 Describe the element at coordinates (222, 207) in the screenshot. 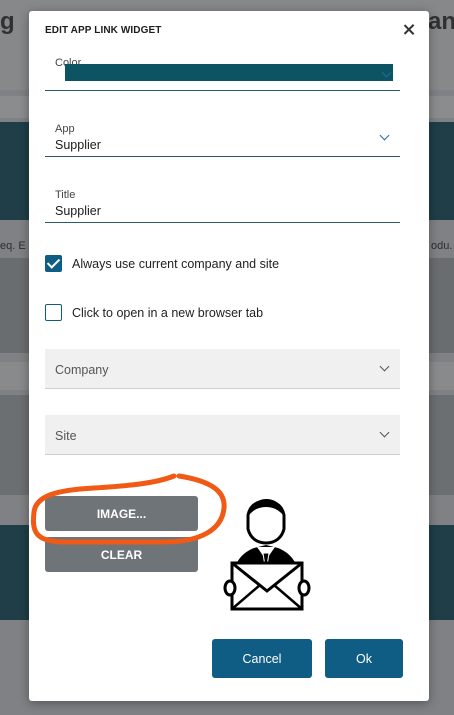

I see `title-field: Title Supplier` at that location.